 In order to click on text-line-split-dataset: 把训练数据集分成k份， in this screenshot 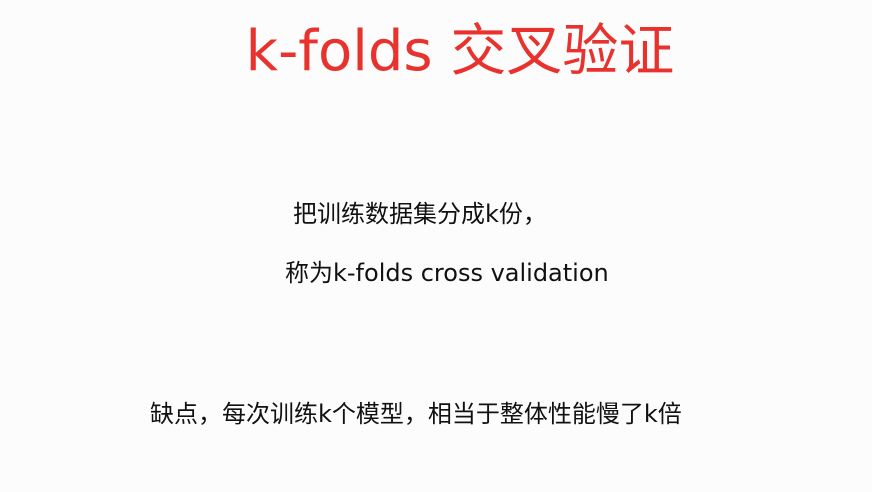, I will do `click(420, 214)`.